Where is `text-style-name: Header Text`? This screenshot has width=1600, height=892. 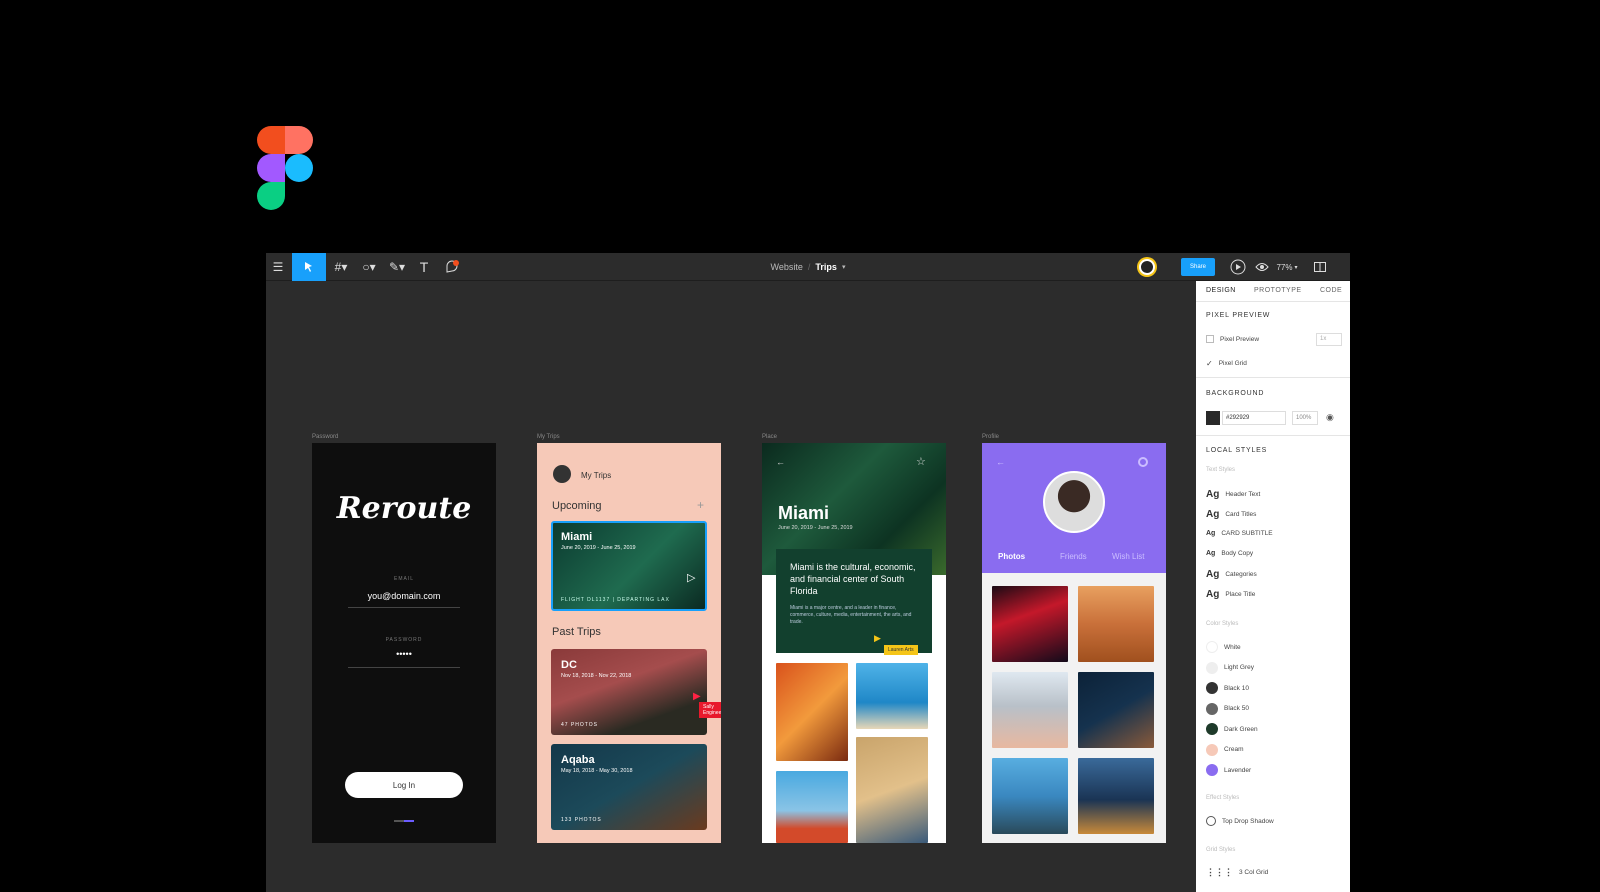 text-style-name: Header Text is located at coordinates (1243, 494).